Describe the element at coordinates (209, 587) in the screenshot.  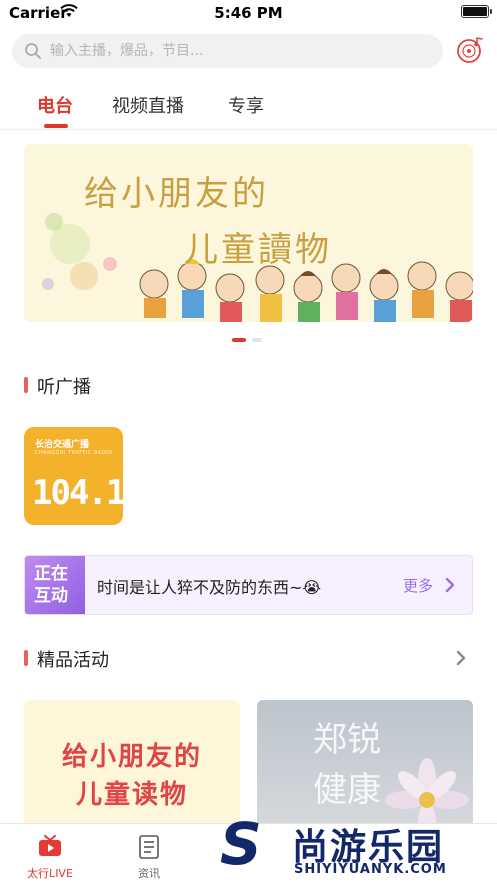
I see `live-message: 时间是让人猝不及防的东西~😭` at that location.